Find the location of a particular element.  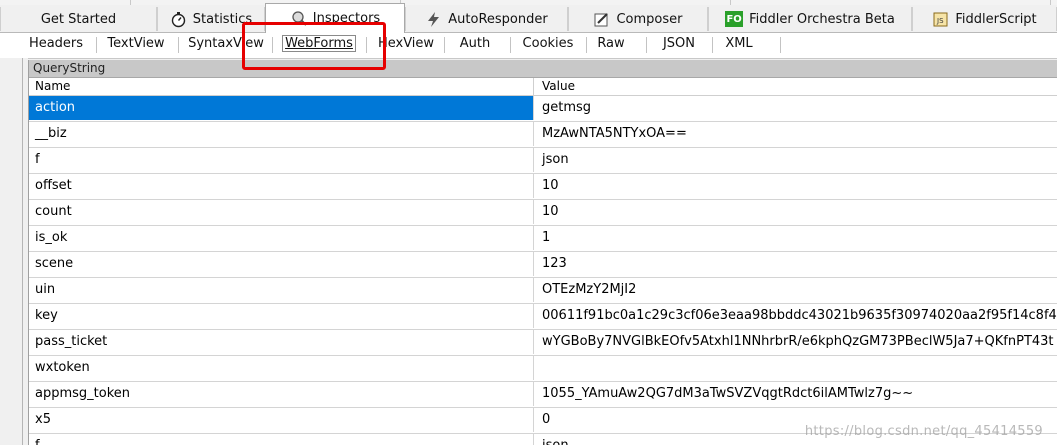

tab-fiddler-orchestra-beta: FO Fiddler Orchestra Beta is located at coordinates (810, 19).